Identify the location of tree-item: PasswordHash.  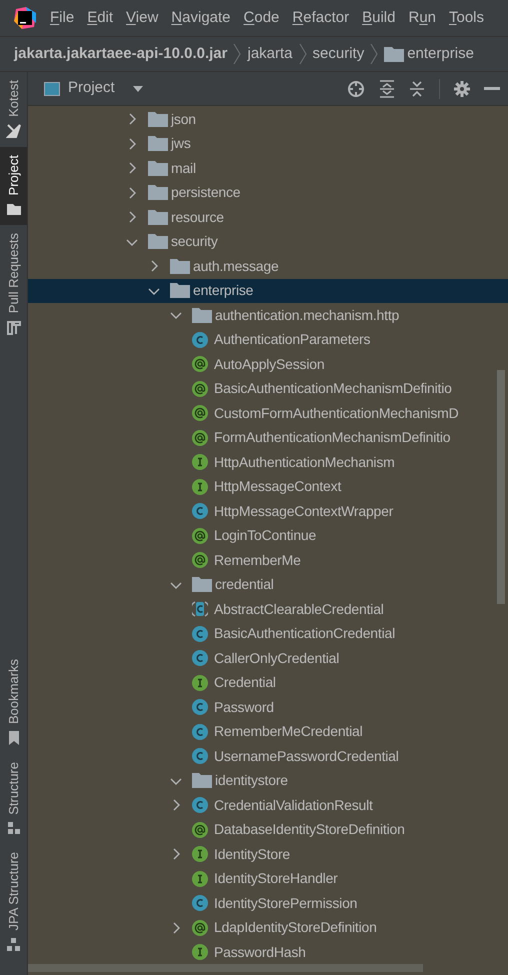
(268, 952).